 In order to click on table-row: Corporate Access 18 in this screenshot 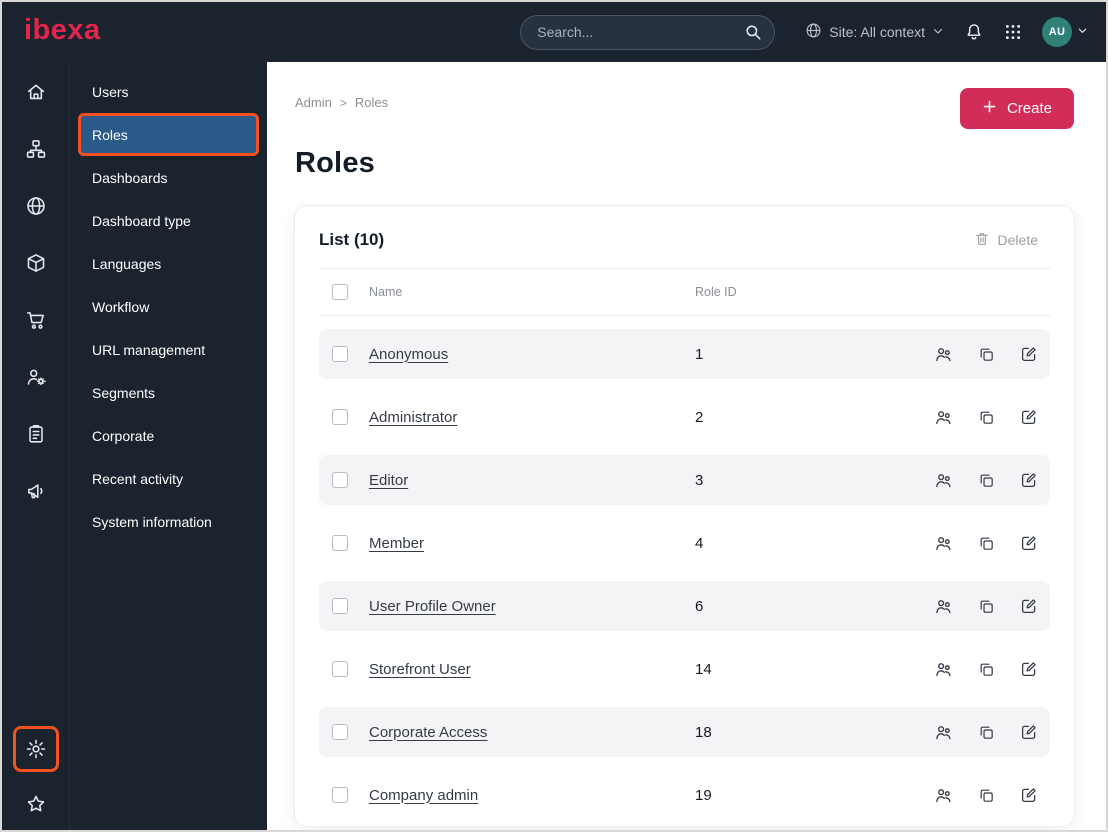, I will do `click(684, 732)`.